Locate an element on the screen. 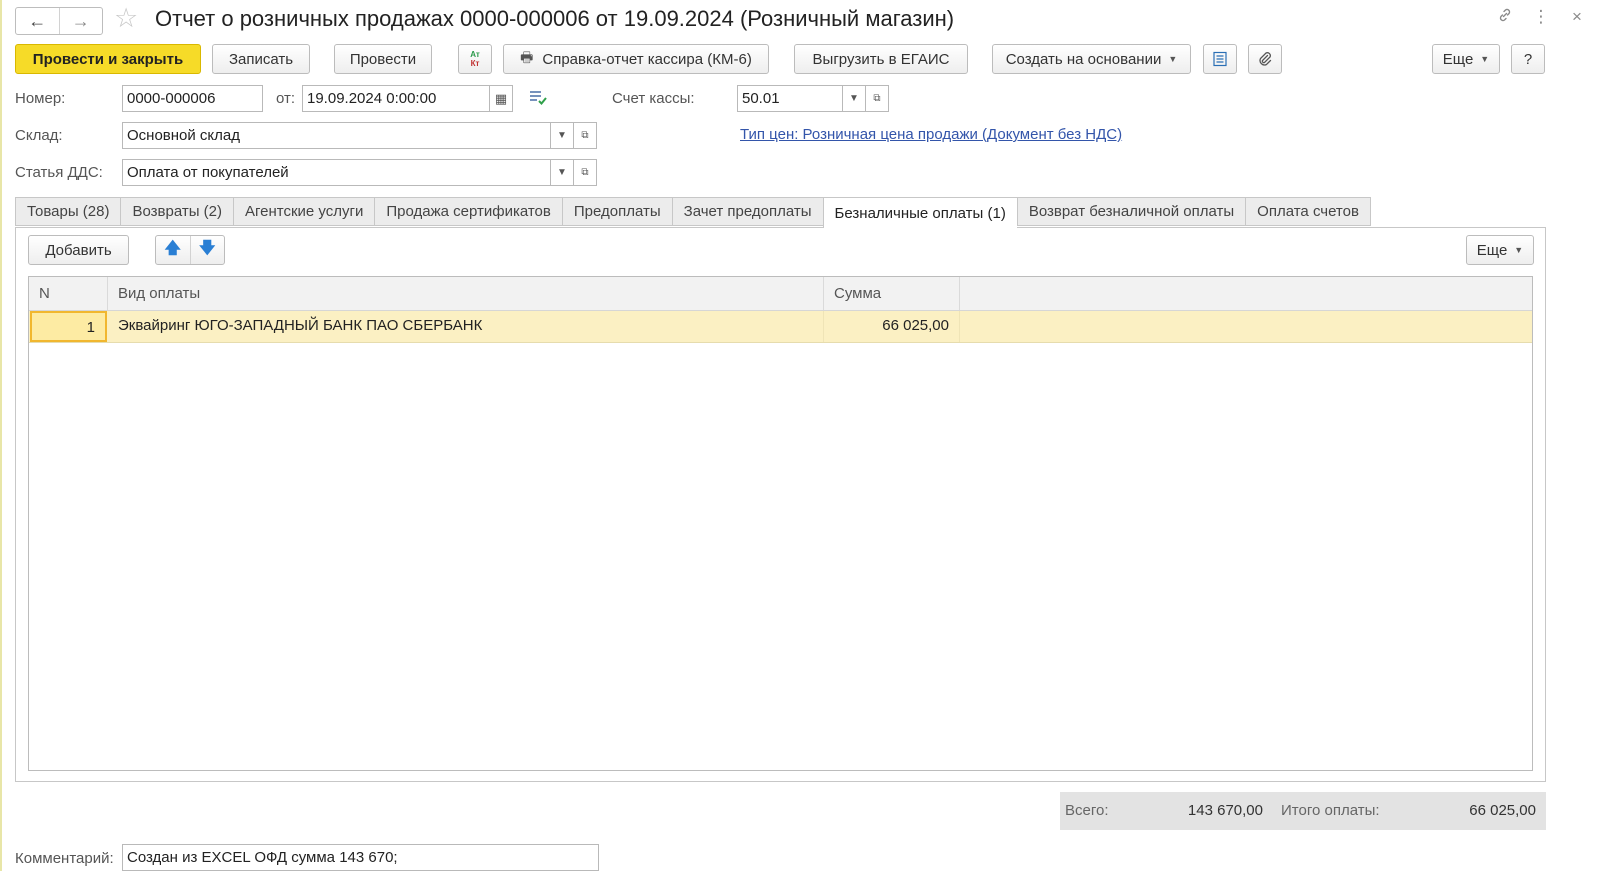 The height and width of the screenshot is (871, 1600). forward-arrow-icon: → is located at coordinates (80, 21).